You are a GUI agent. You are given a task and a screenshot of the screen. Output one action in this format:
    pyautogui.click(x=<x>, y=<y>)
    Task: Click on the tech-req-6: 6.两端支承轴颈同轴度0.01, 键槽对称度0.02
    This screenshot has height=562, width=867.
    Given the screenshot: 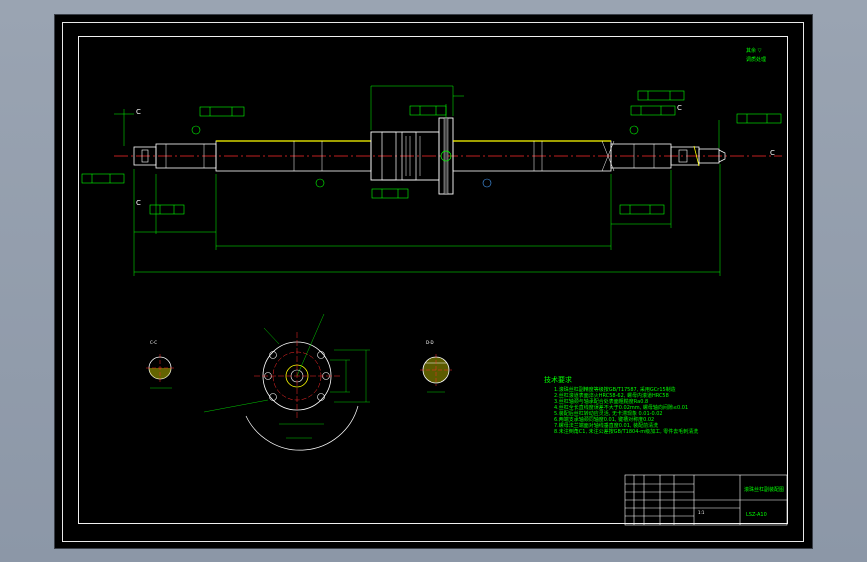 What is the action you would take?
    pyautogui.click(x=604, y=419)
    